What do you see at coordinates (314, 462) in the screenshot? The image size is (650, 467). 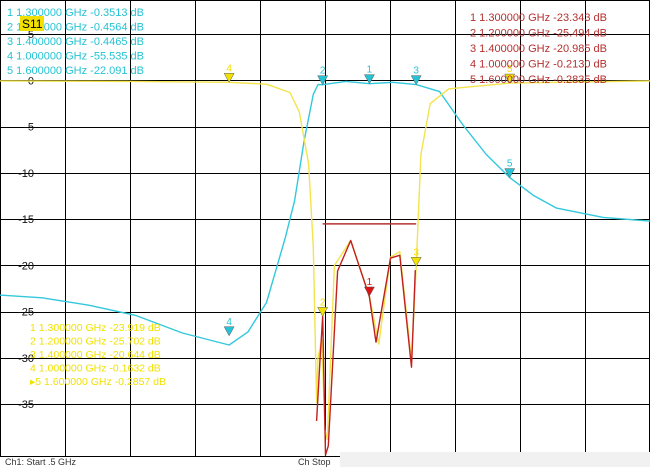 I see `footer-right-text: Ch Stop` at bounding box center [314, 462].